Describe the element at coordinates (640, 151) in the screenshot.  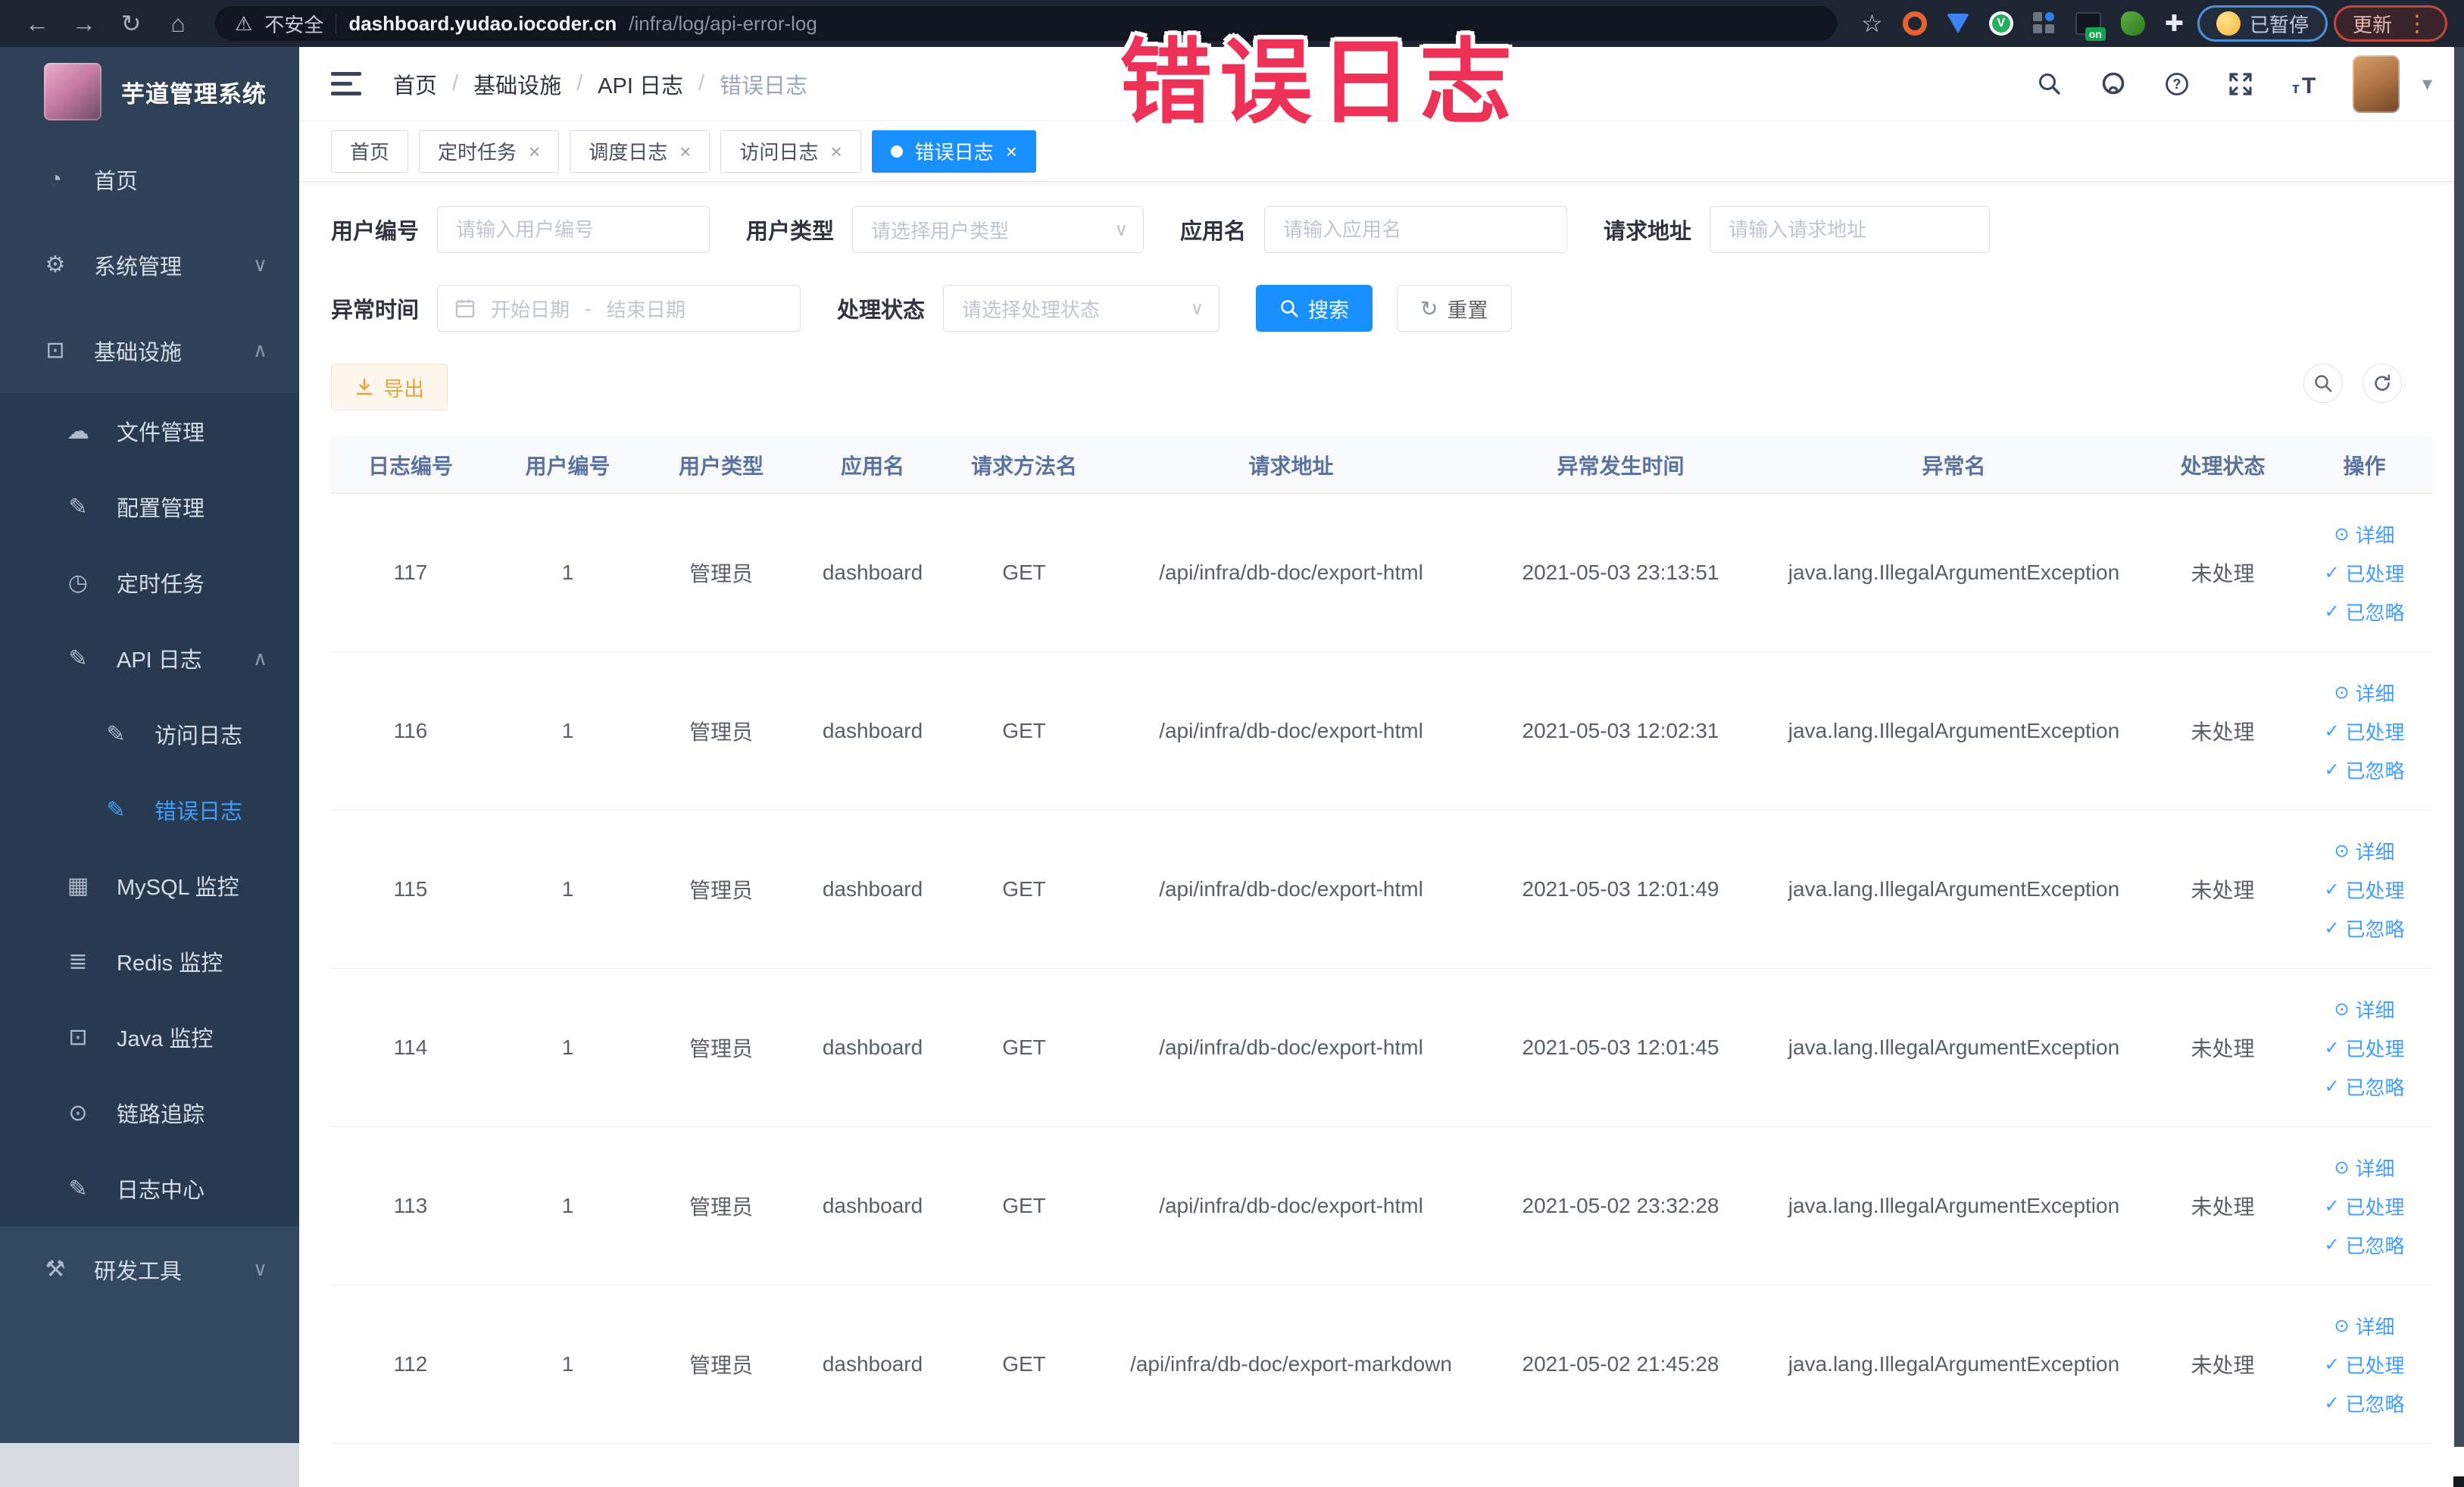
I see `tab-调度日志: 调度日志 ×` at that location.